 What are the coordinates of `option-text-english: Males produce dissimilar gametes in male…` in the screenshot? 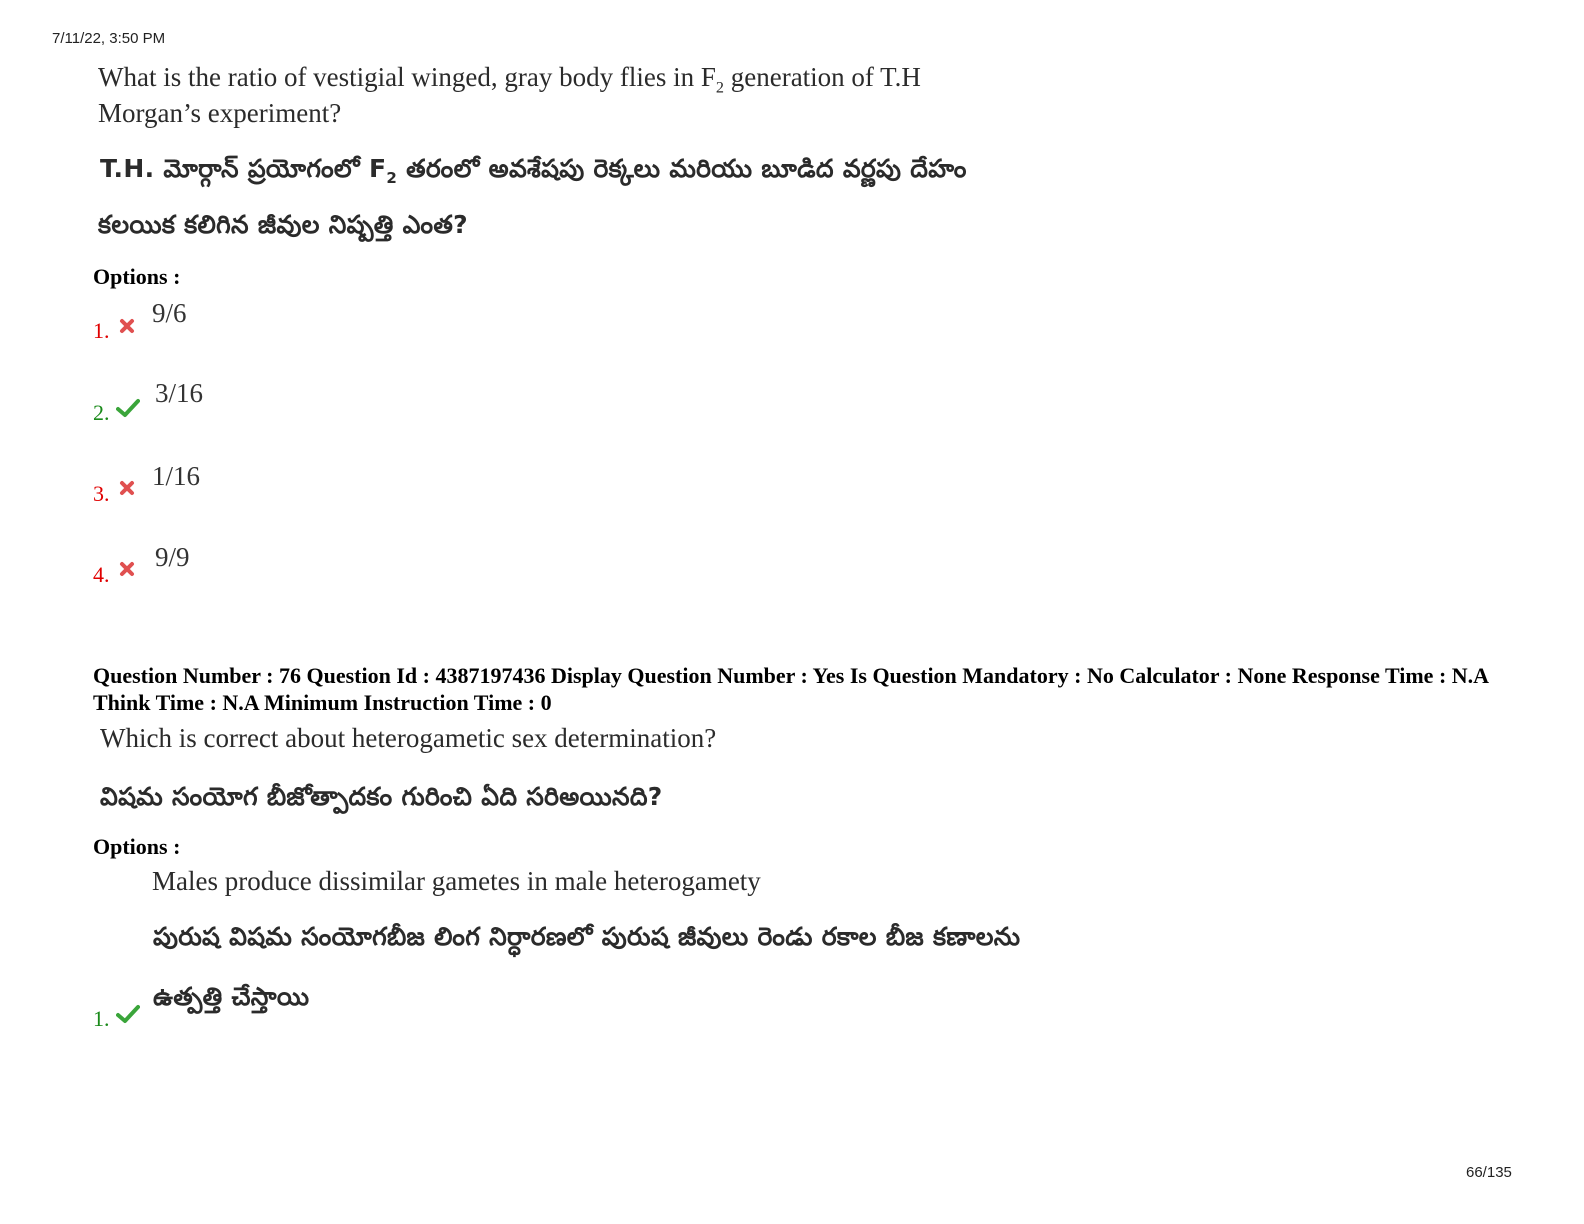 It's located at (456, 881).